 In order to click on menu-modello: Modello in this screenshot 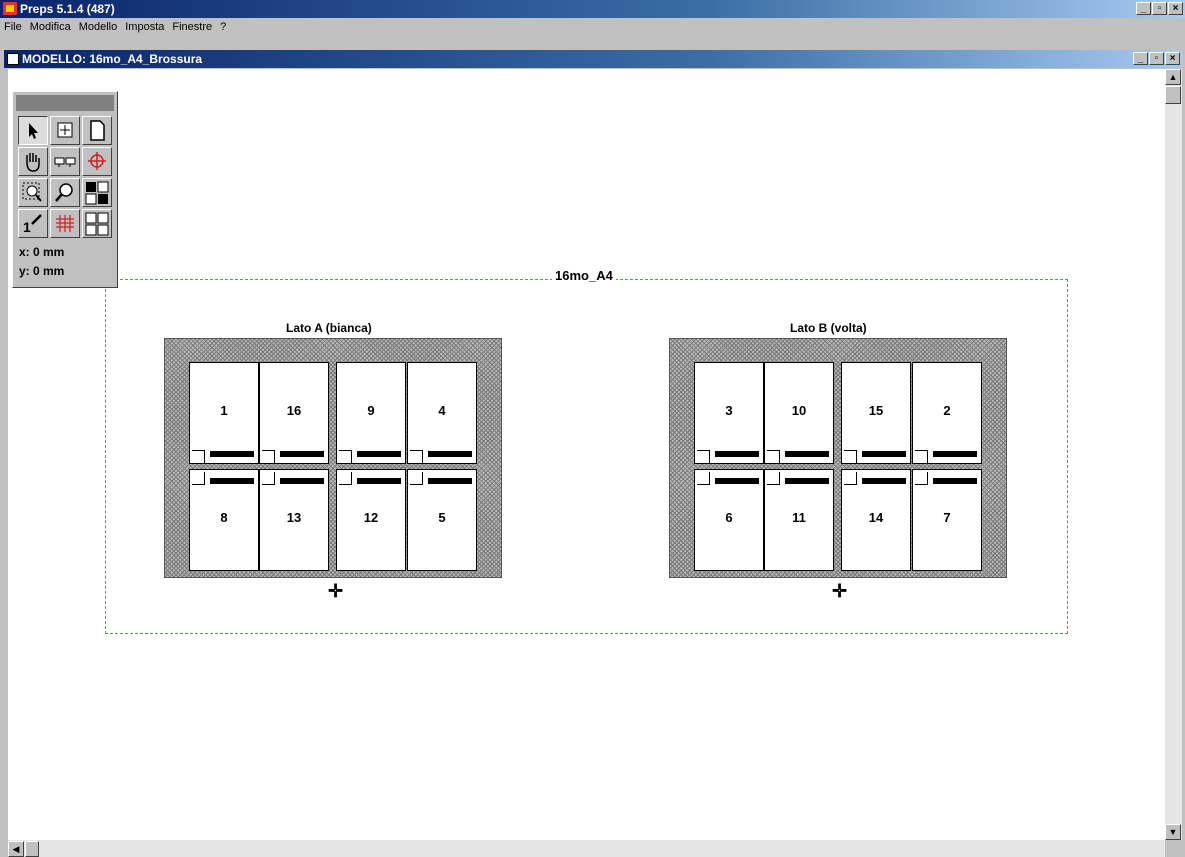, I will do `click(98, 27)`.